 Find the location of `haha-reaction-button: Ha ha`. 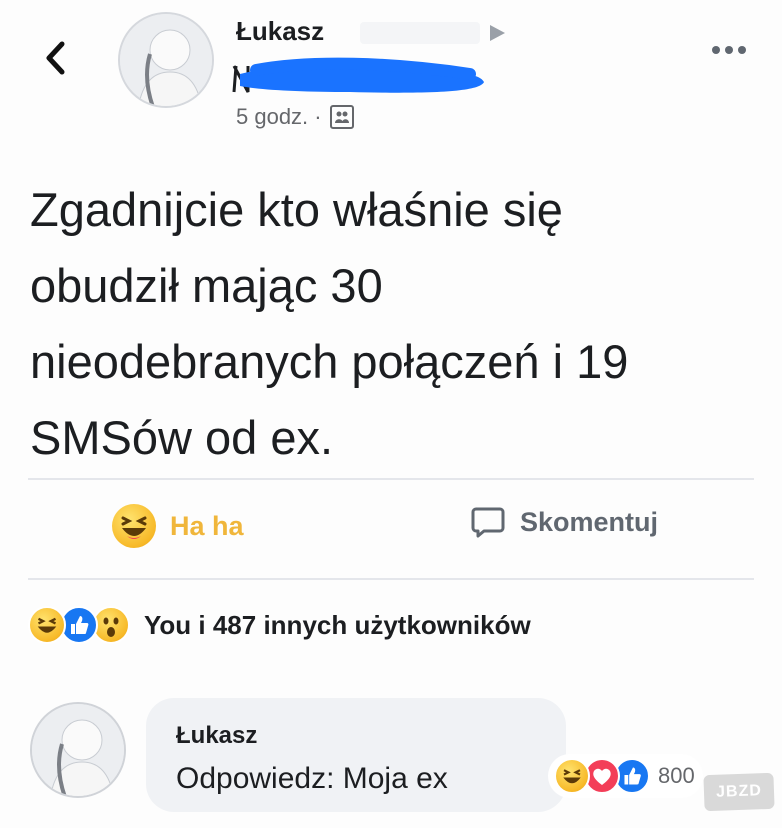

haha-reaction-button: Ha ha is located at coordinates (178, 526).